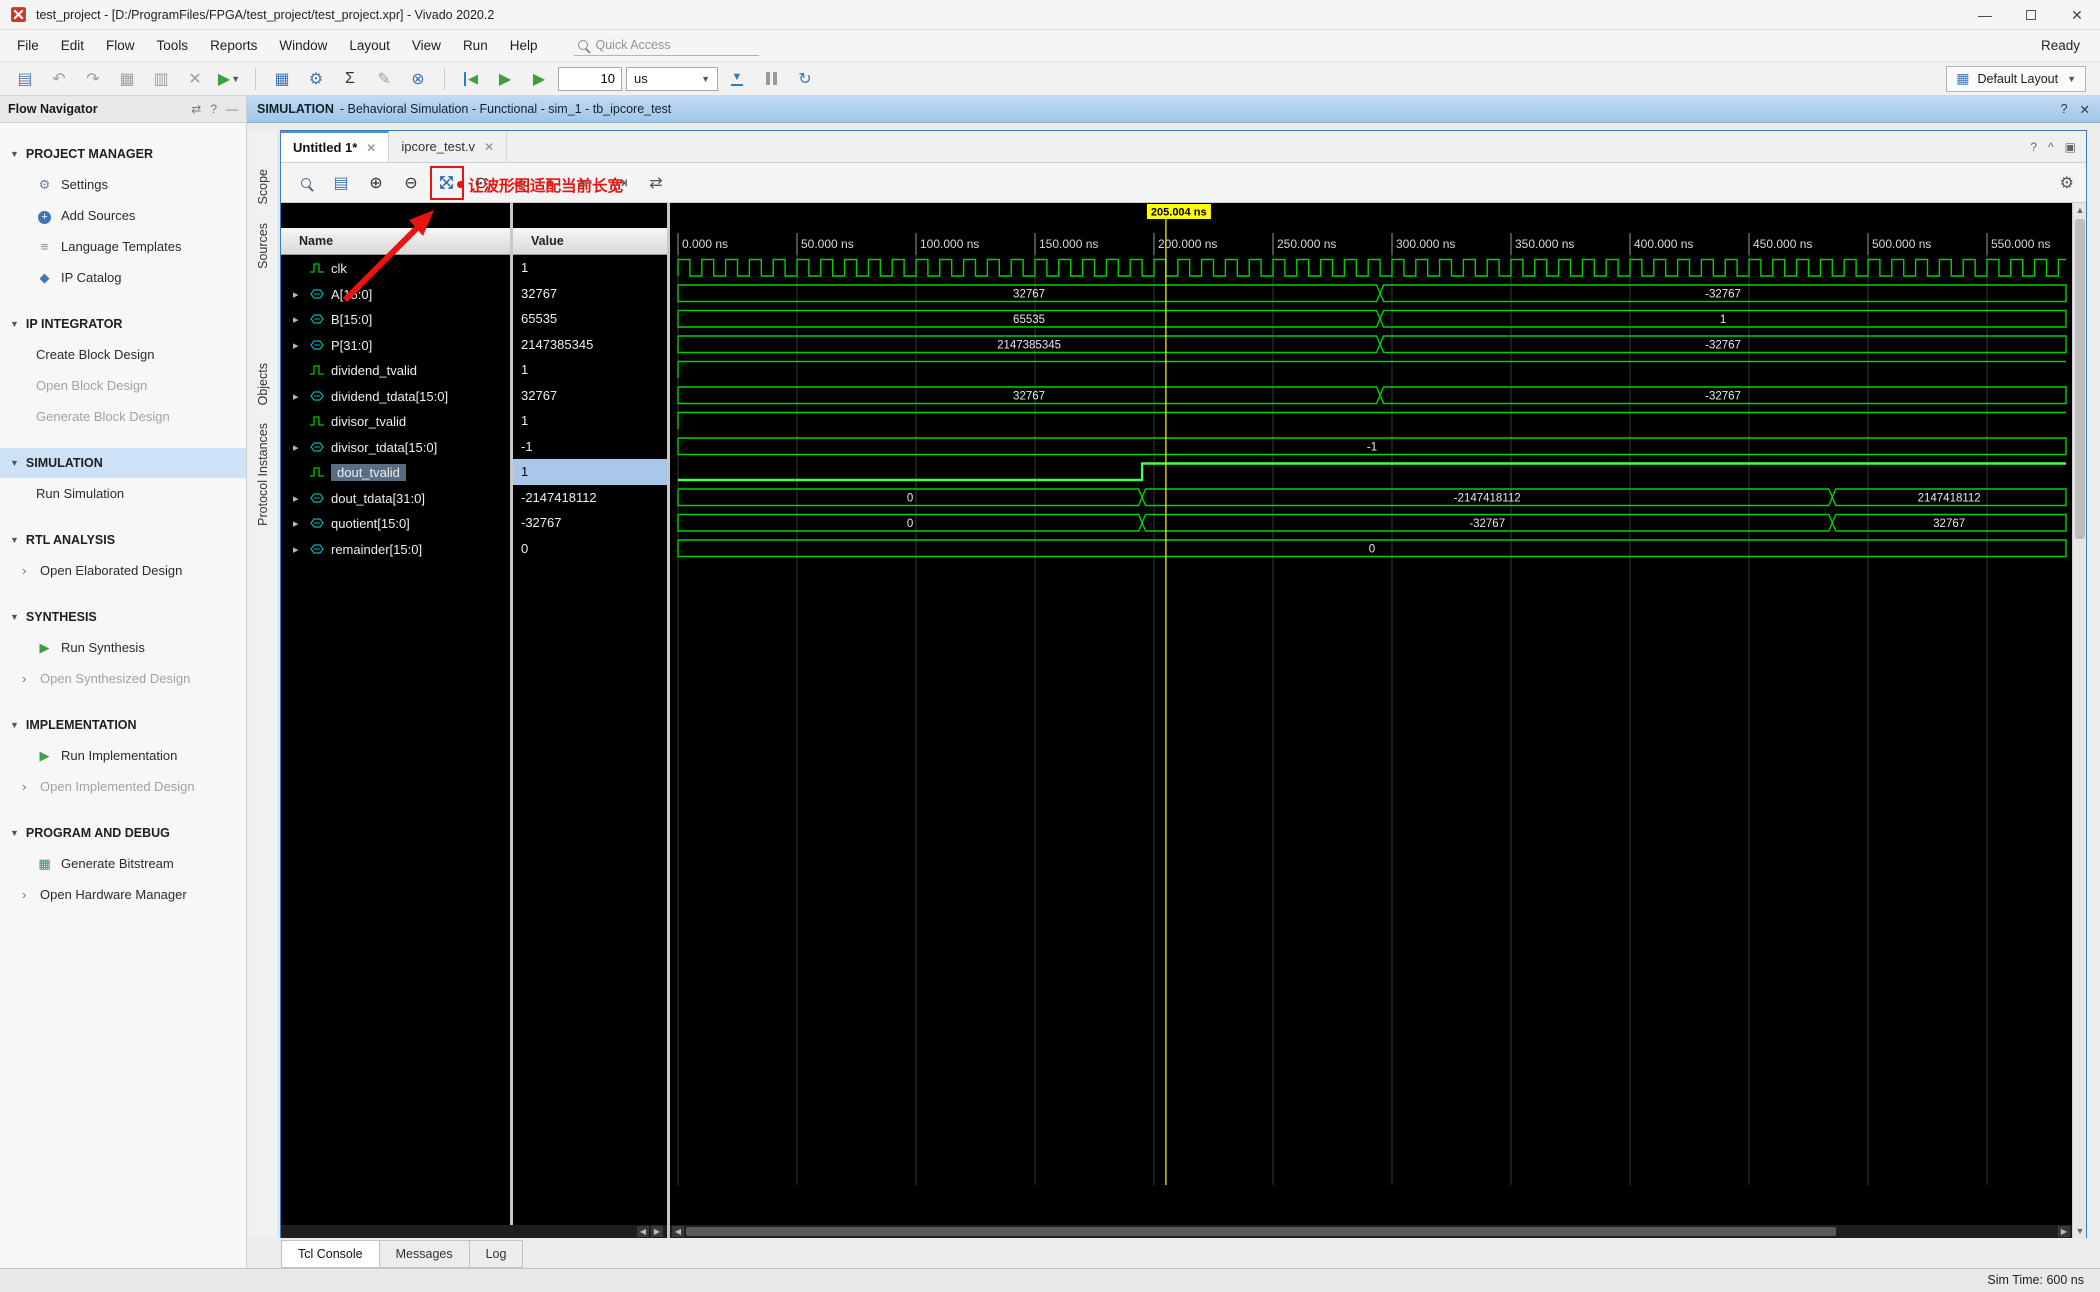 This screenshot has height=1292, width=2100. What do you see at coordinates (590, 78) in the screenshot?
I see `run-time-input` at bounding box center [590, 78].